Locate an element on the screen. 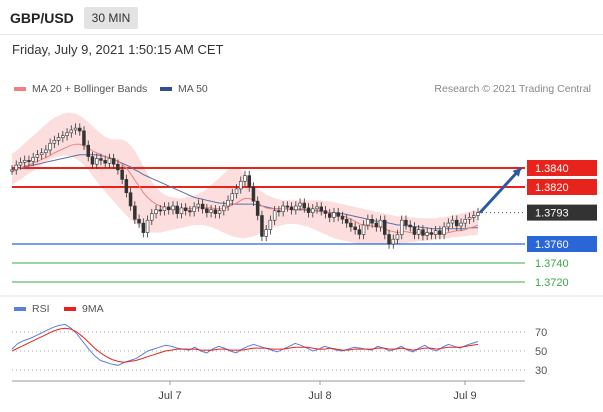 This screenshot has width=603, height=412. legend-rsi: RSI is located at coordinates (32, 309).